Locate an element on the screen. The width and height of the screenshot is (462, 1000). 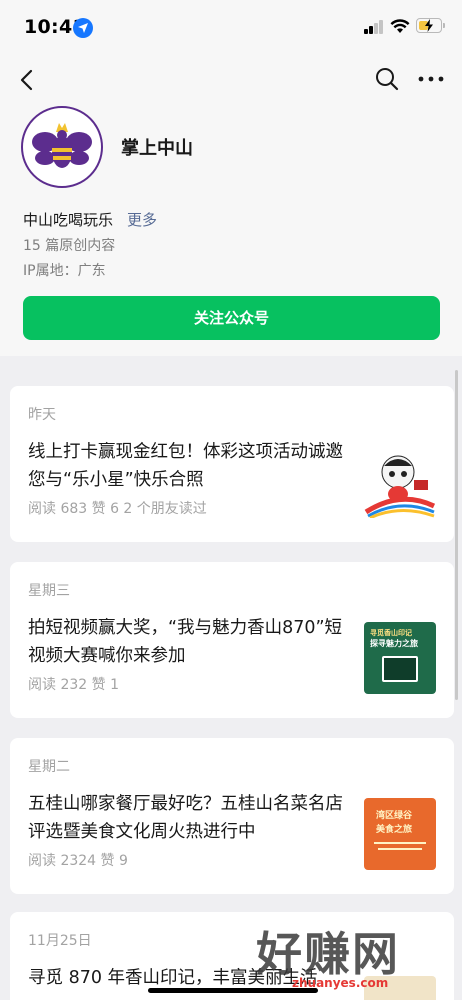
article-thumbnail: 湾区绿谷 美食之旅 is located at coordinates (400, 834).